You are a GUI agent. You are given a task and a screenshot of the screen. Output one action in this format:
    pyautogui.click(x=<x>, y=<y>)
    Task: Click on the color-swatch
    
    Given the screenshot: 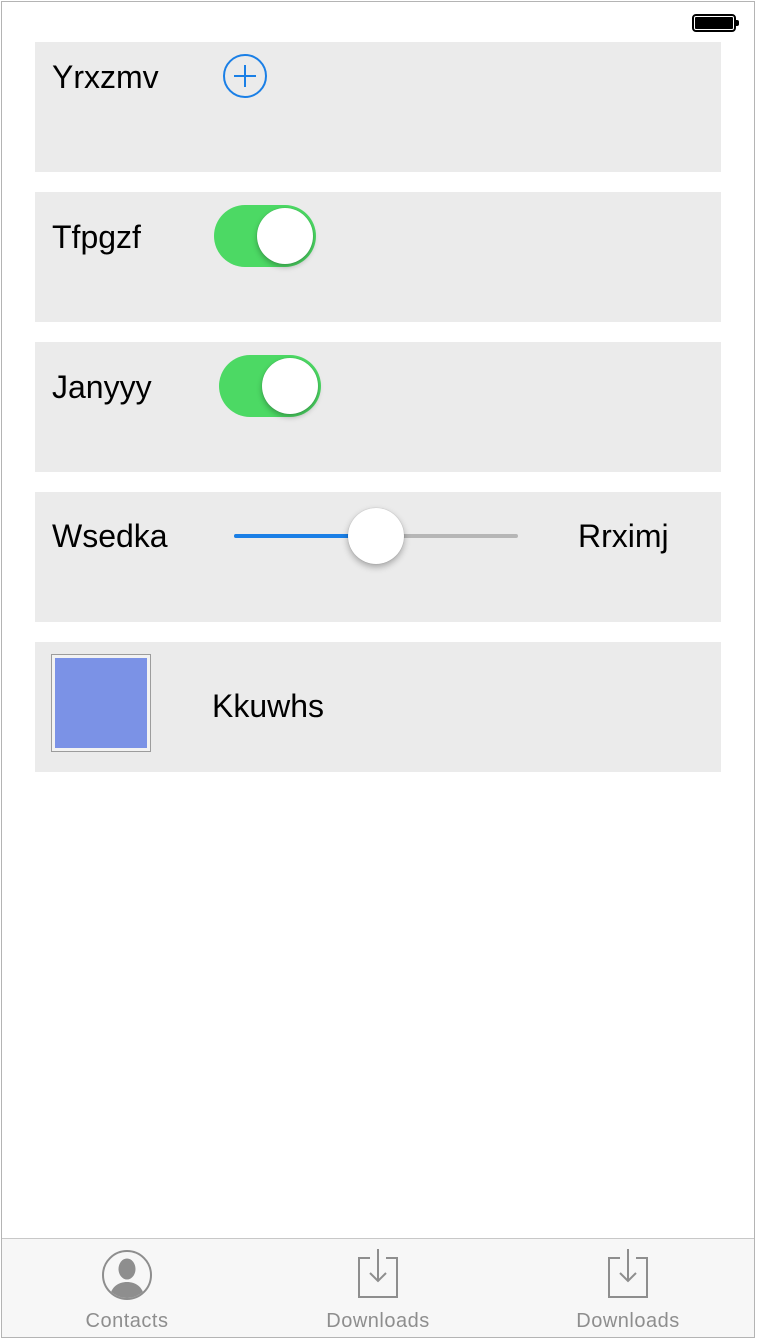 What is the action you would take?
    pyautogui.click(x=101, y=703)
    